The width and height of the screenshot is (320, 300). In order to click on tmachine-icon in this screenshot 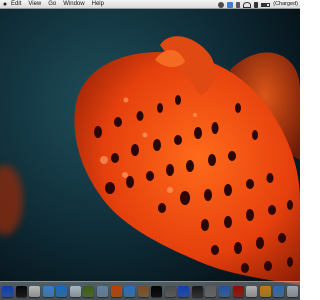, I will do `click(230, 4)`.